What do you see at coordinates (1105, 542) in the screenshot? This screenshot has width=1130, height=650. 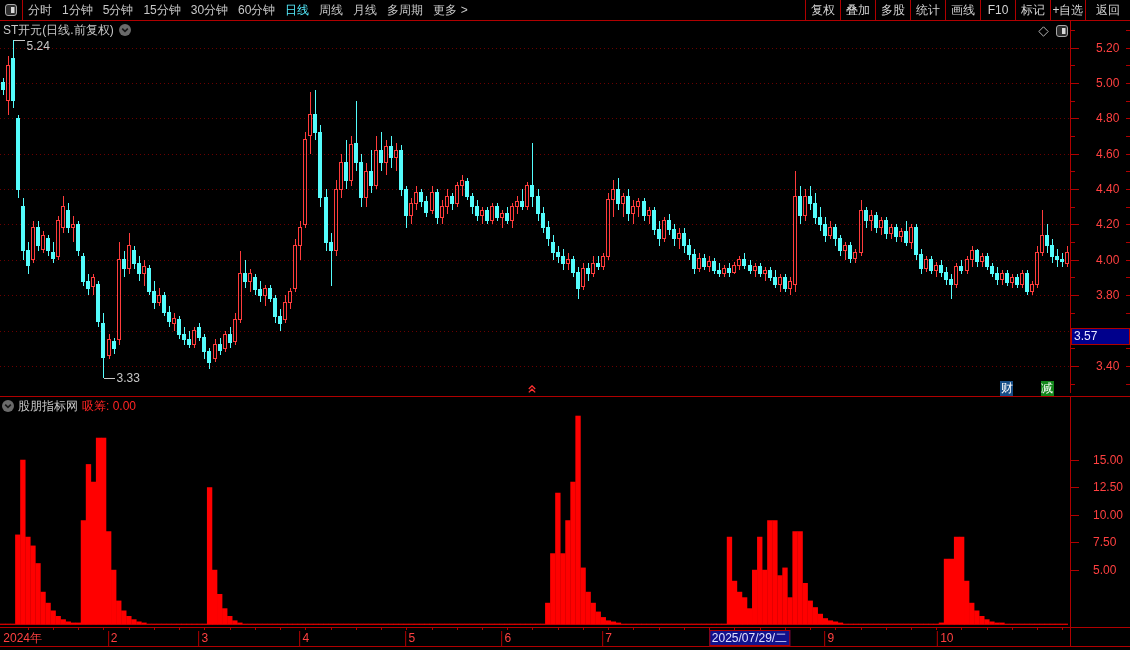 I see `axis-label: 7.50` at bounding box center [1105, 542].